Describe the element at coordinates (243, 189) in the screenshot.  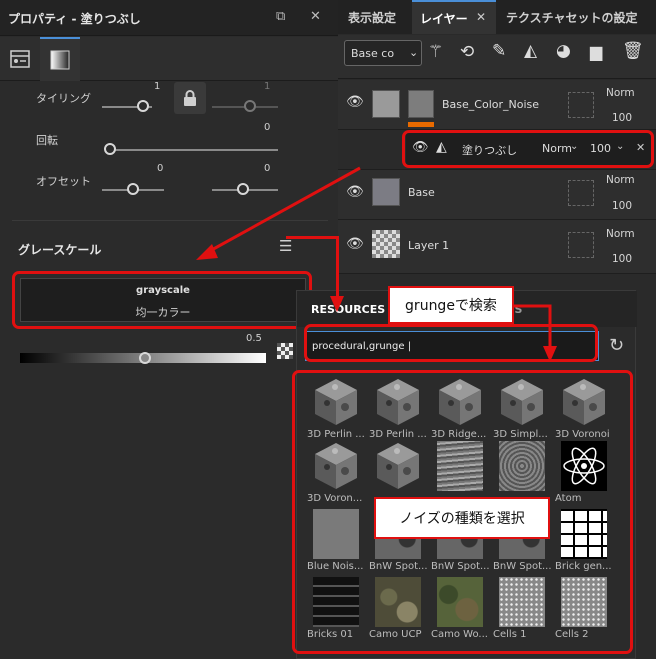
I see `offset-slider-2-knob` at that location.